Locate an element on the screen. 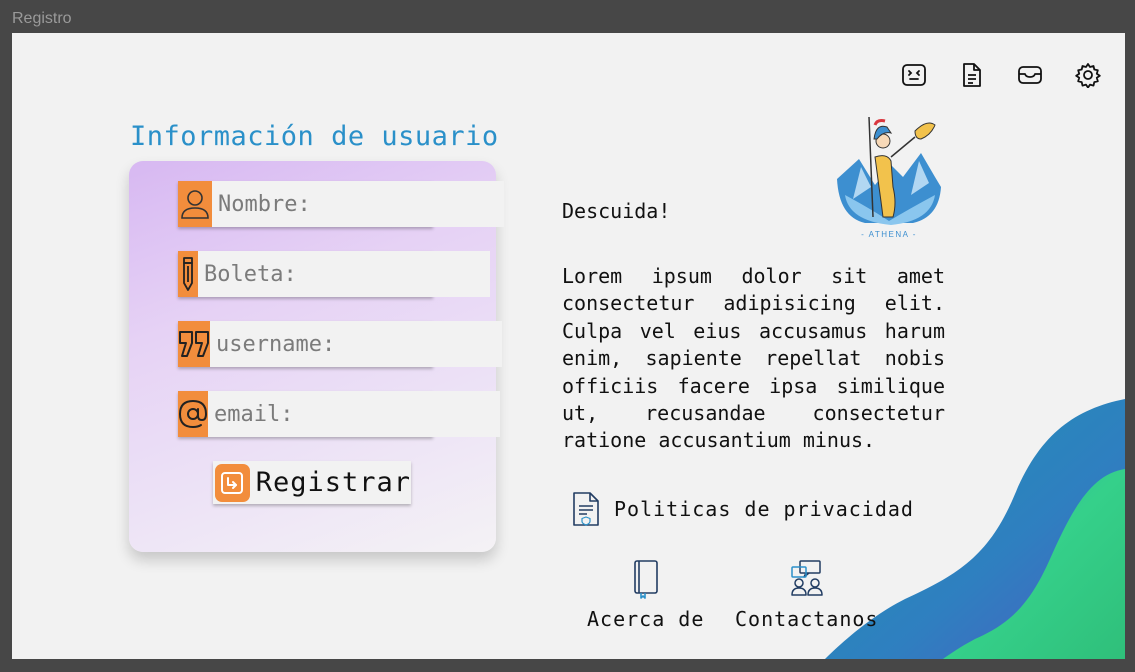  title-bar: Registro is located at coordinates (567, 16).